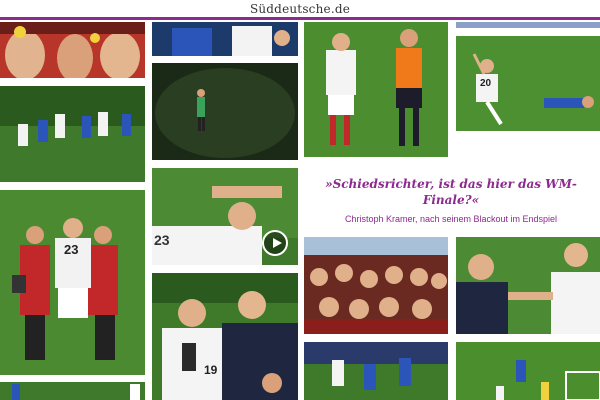 The height and width of the screenshot is (400, 600). I want to click on site-logo: Süddeutsche.de, so click(300, 9).